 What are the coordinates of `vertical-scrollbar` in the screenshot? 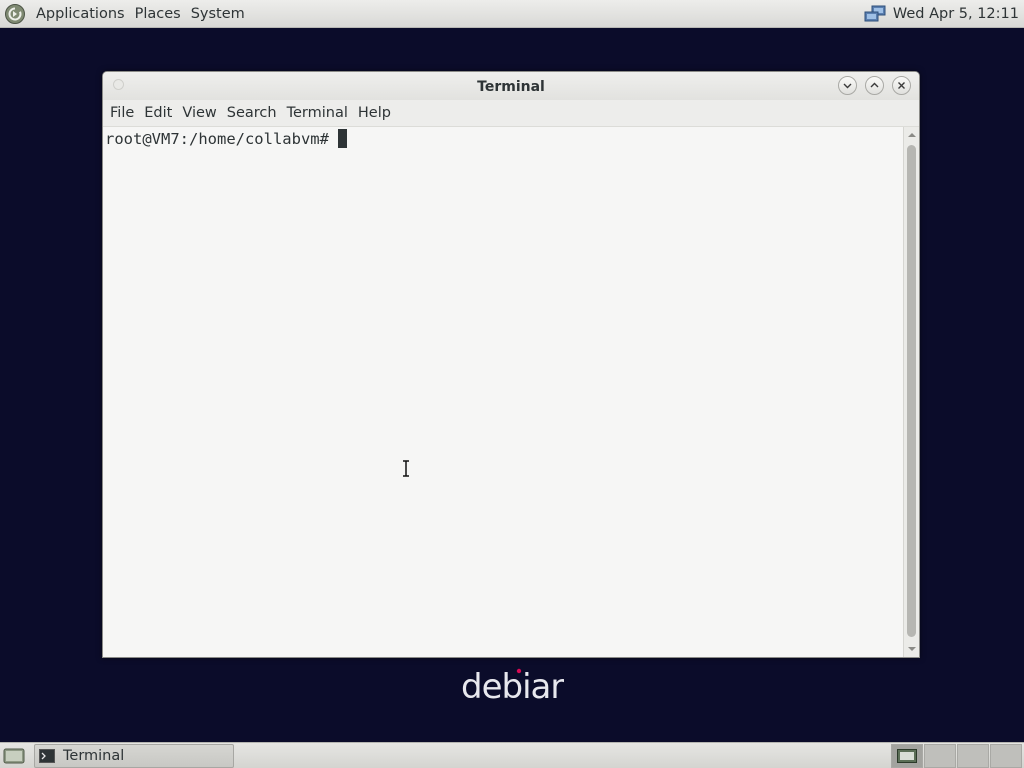 It's located at (911, 392).